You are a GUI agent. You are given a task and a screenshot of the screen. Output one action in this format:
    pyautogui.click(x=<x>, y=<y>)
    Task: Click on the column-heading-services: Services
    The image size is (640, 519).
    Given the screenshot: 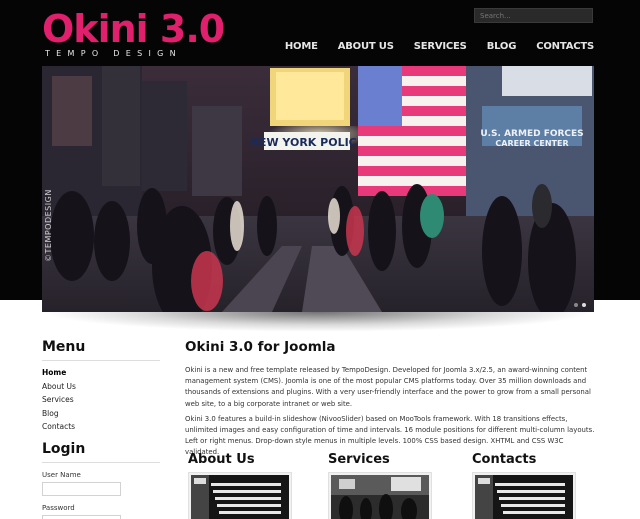 What is the action you would take?
    pyautogui.click(x=359, y=459)
    